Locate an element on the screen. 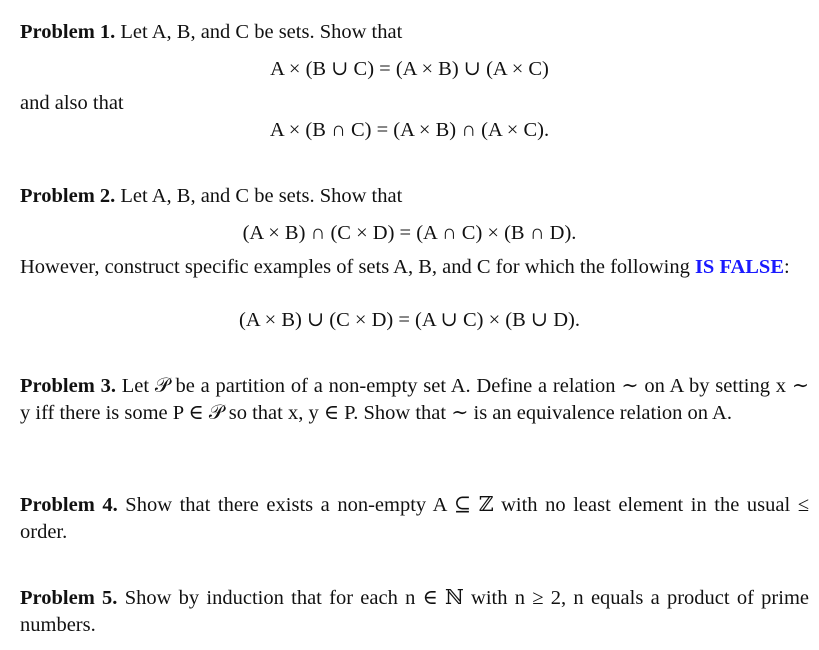  problem-1-text: Let A, B, and C be sets. Show that is located at coordinates (261, 32).